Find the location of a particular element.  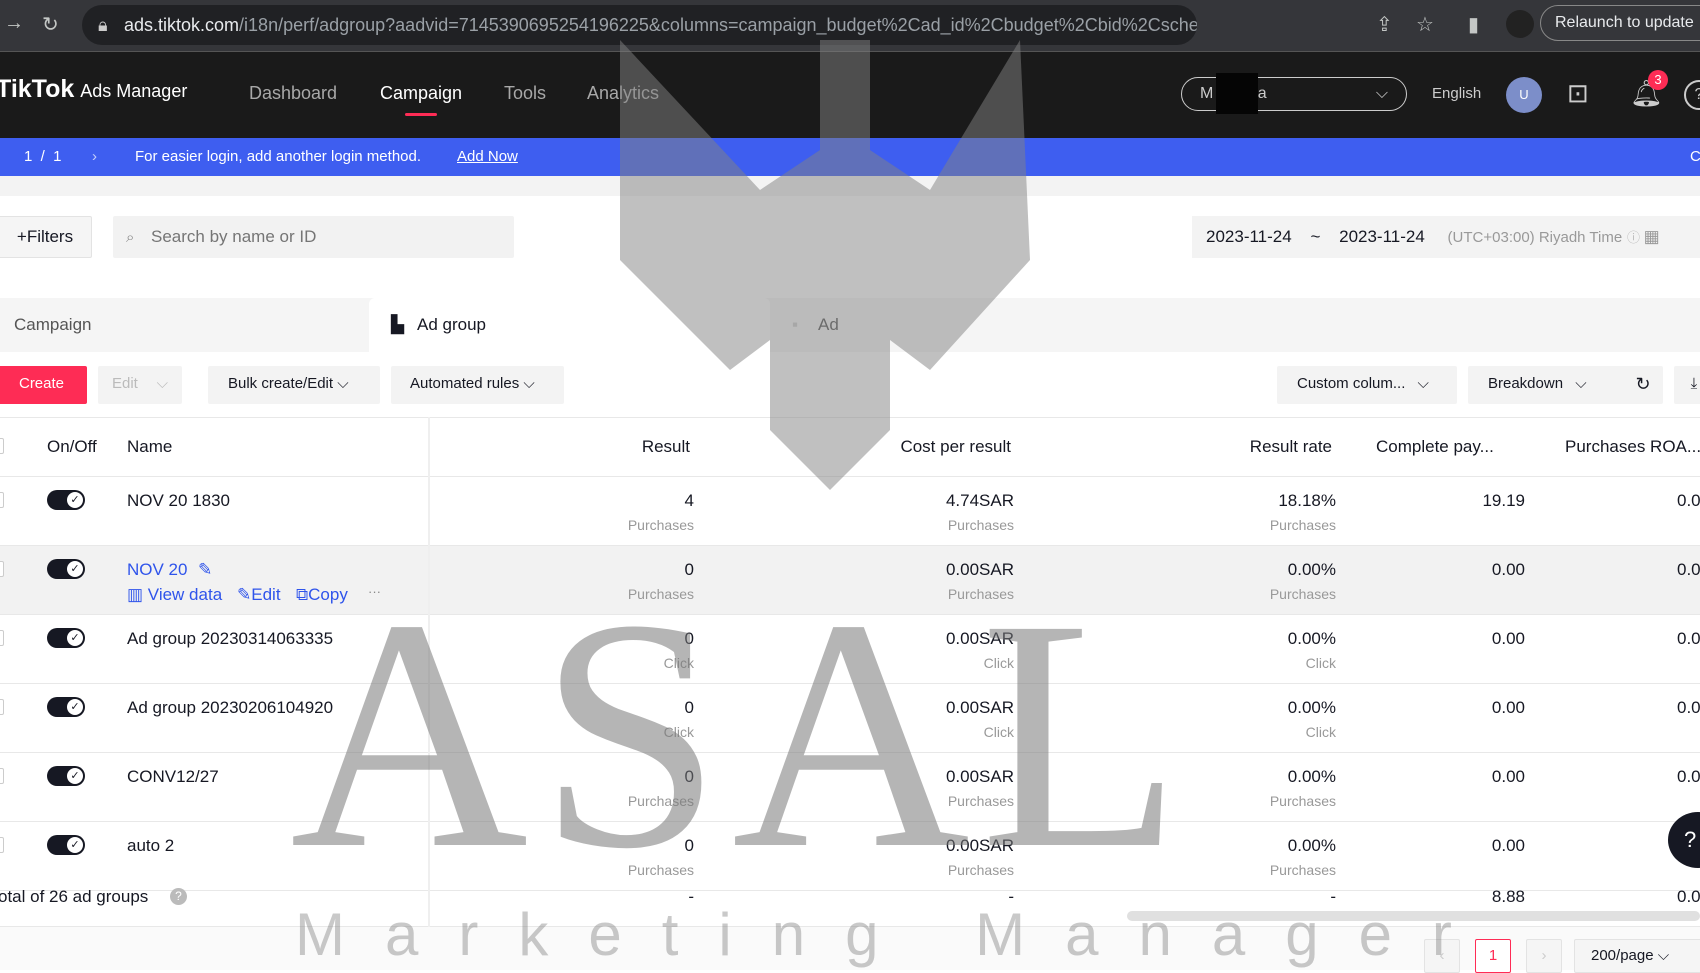

filters-button: +Filters is located at coordinates (46, 237).